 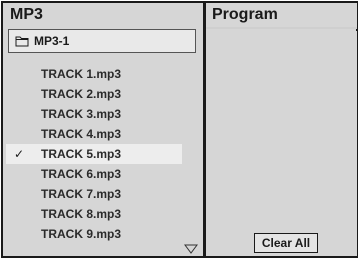 I want to click on track-item-6: TRACK 6.mp3, so click(x=103, y=174).